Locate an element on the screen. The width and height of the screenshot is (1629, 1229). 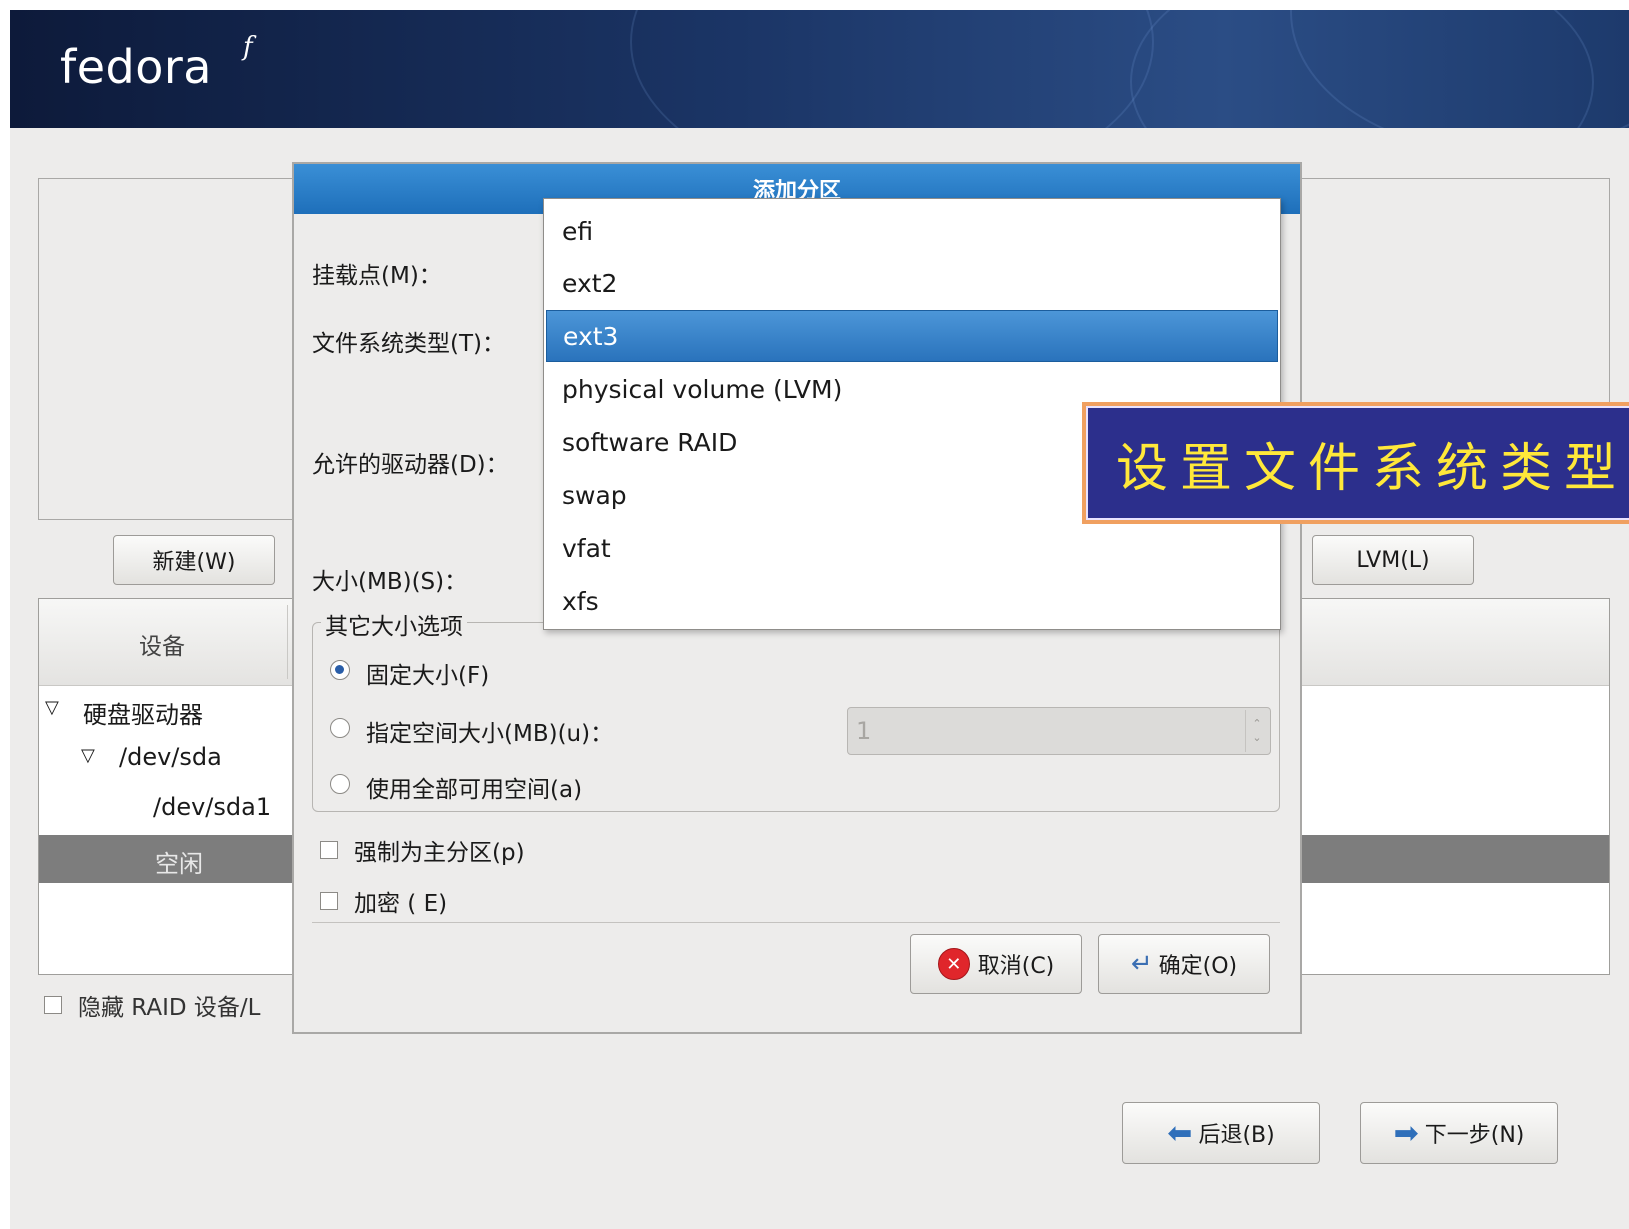
back-button-label: 后退(B) is located at coordinates (1236, 1135).